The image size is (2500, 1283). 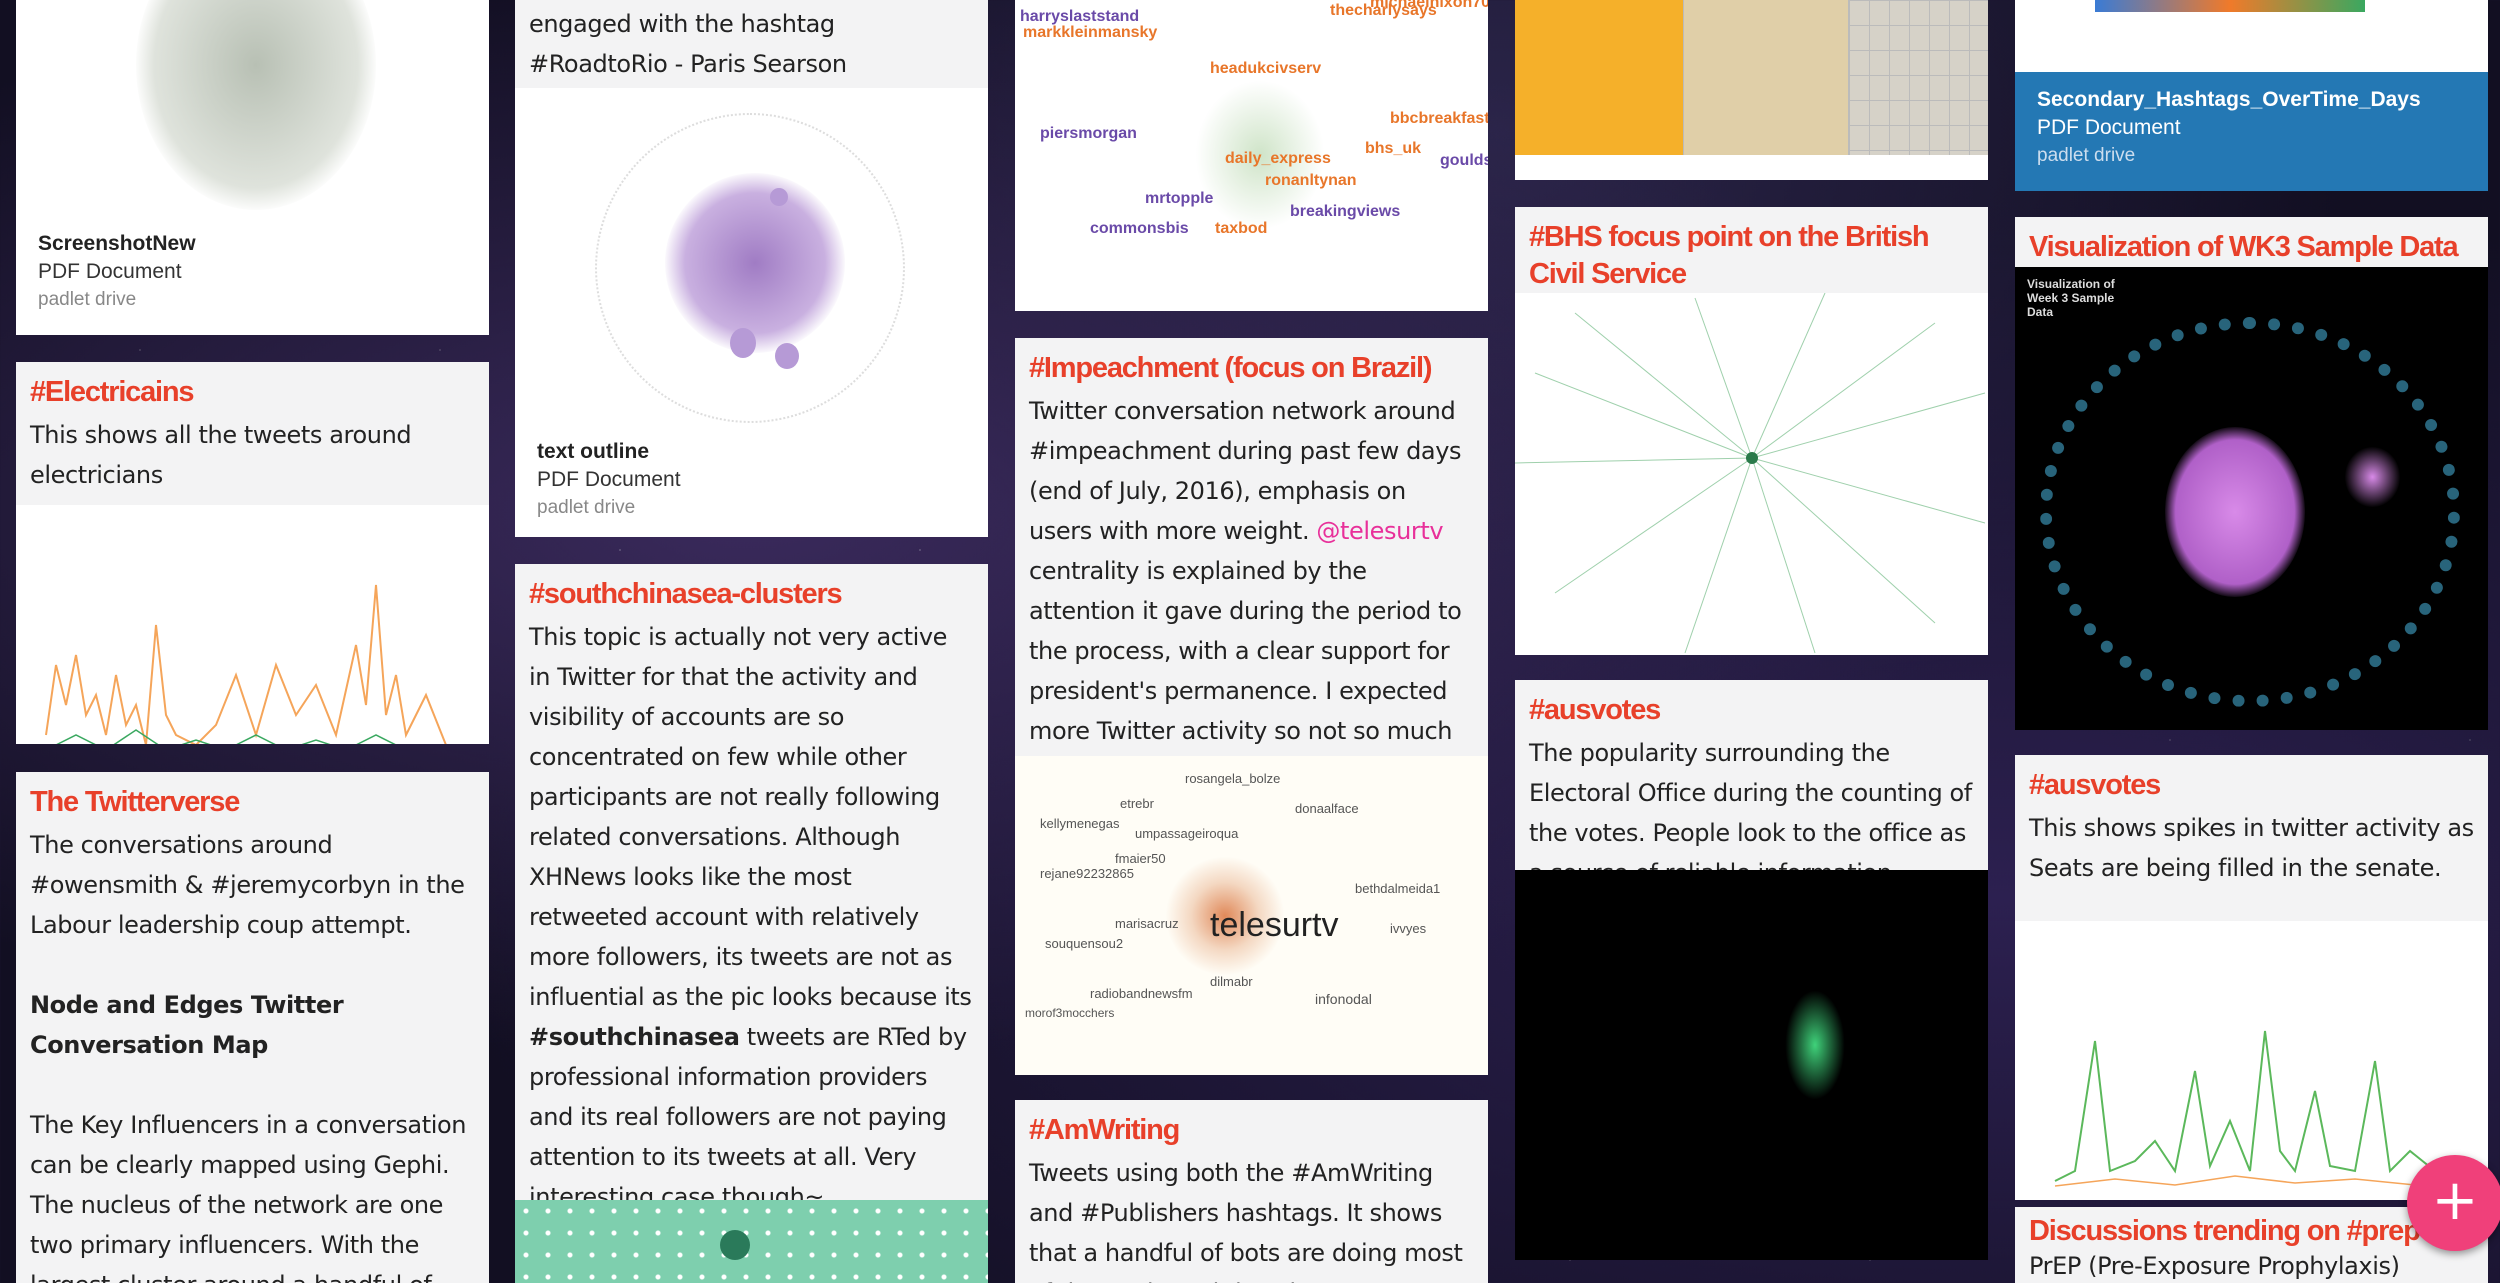 I want to click on image-label: breakingviews, so click(x=1345, y=211).